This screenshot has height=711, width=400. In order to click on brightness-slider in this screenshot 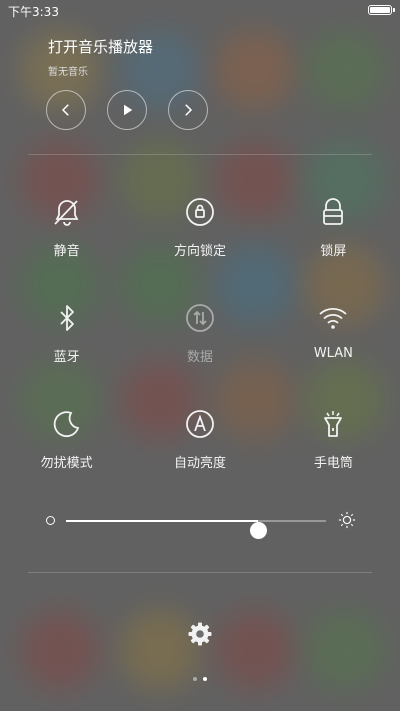, I will do `click(200, 524)`.